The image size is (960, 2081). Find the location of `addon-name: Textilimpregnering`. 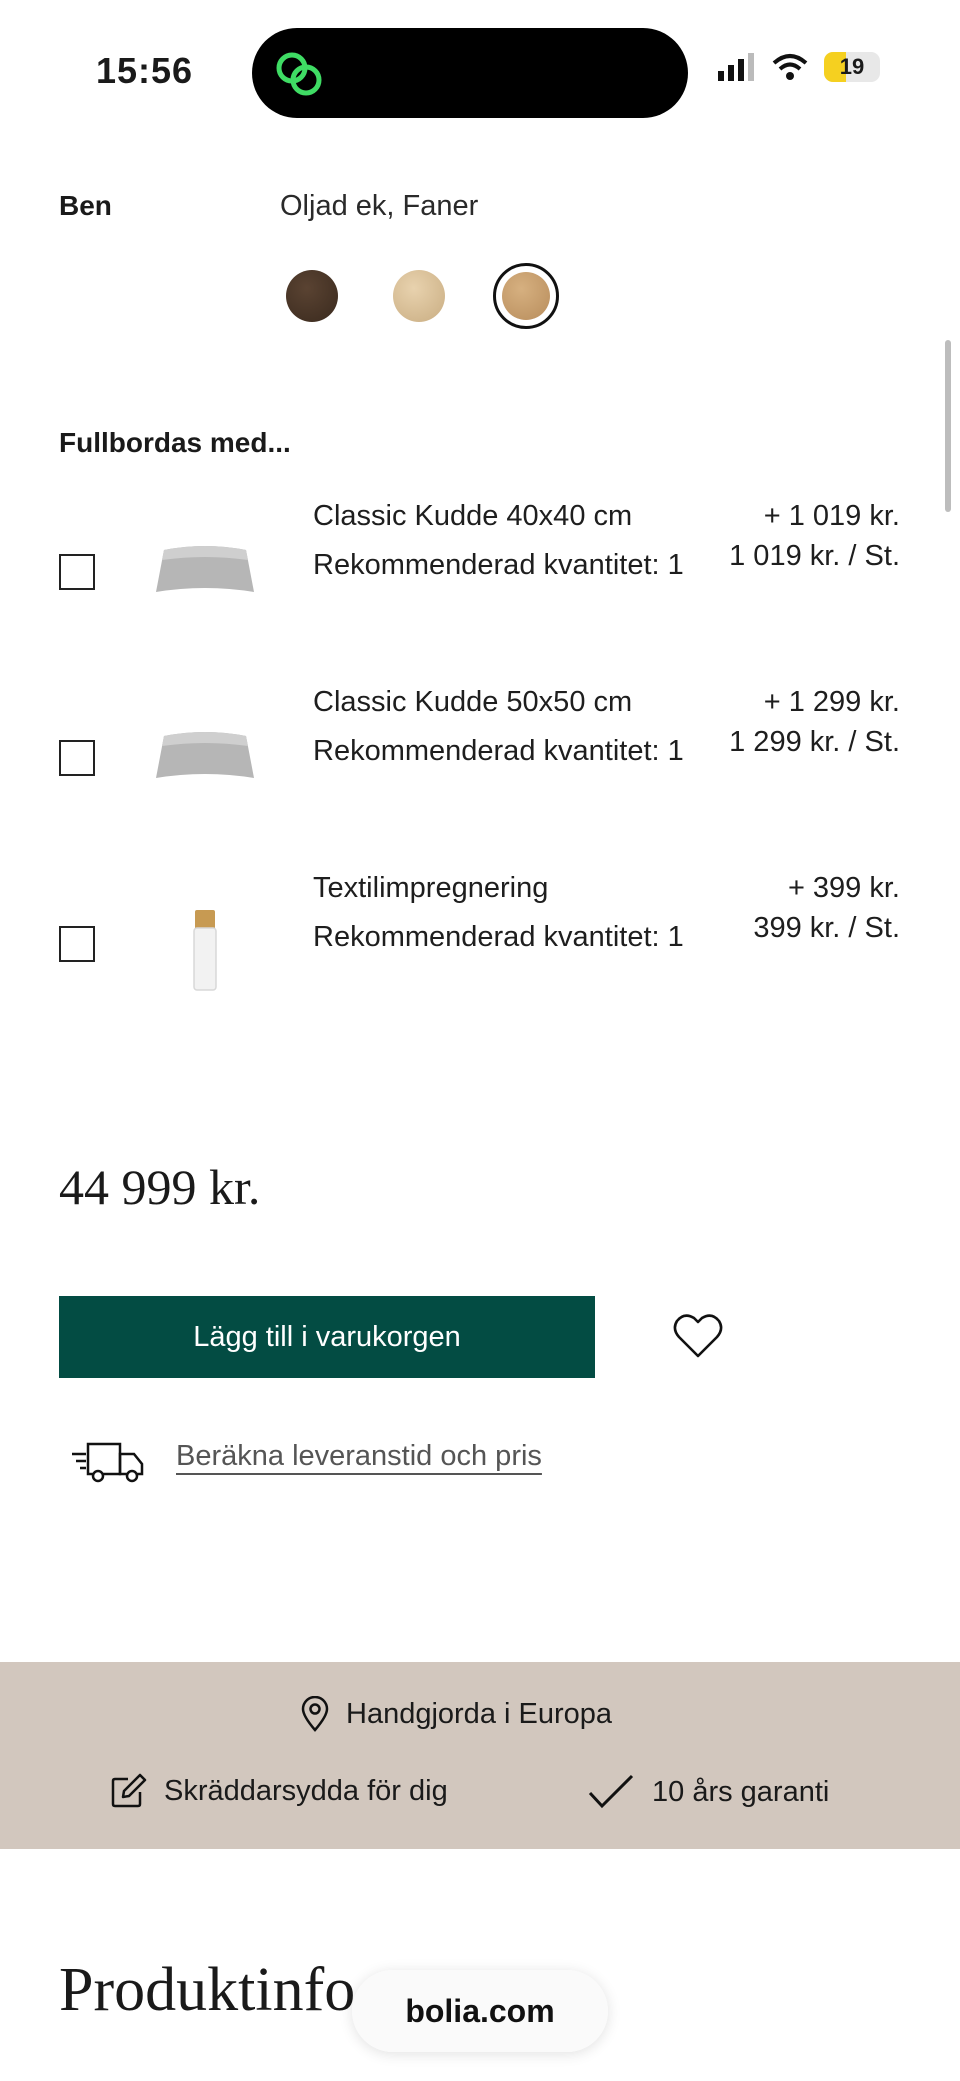

addon-name: Textilimpregnering is located at coordinates (431, 888).